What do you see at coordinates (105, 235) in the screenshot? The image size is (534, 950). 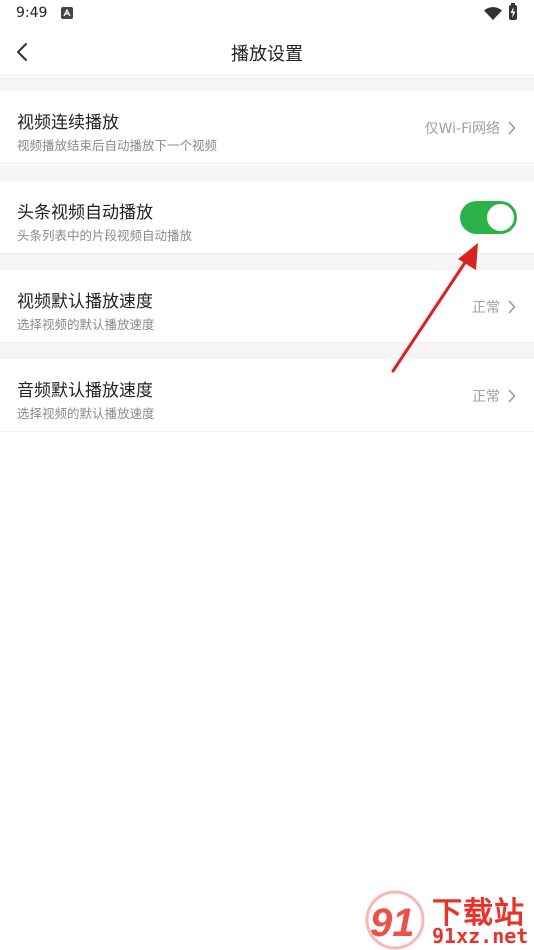 I see `setting-subtitle: 头条列表中的片段视频自动播放` at bounding box center [105, 235].